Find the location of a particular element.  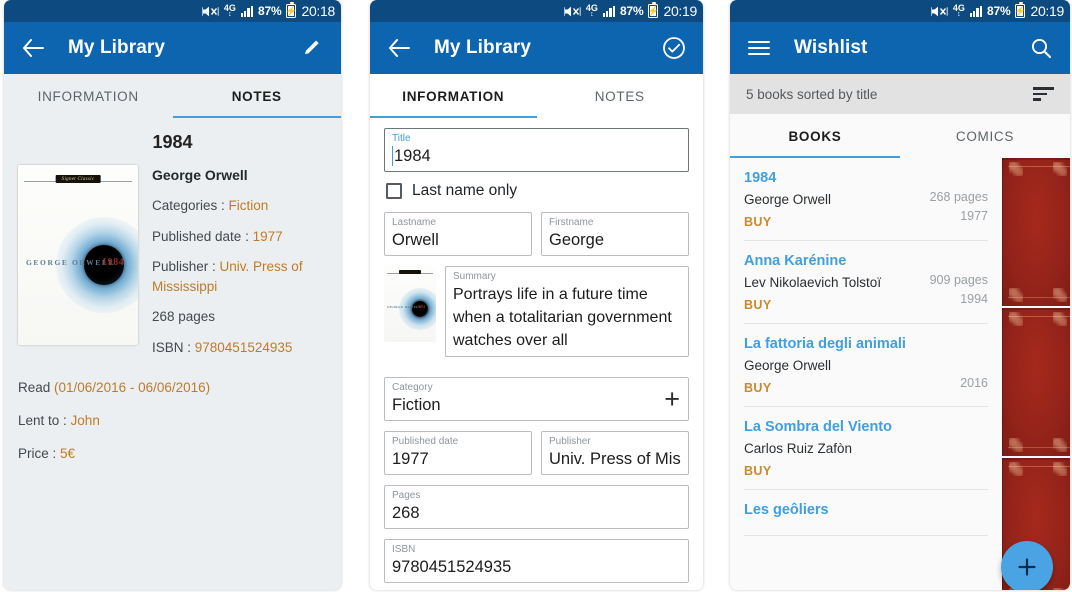

sort-bar: 5 books sorted by title is located at coordinates (900, 94).